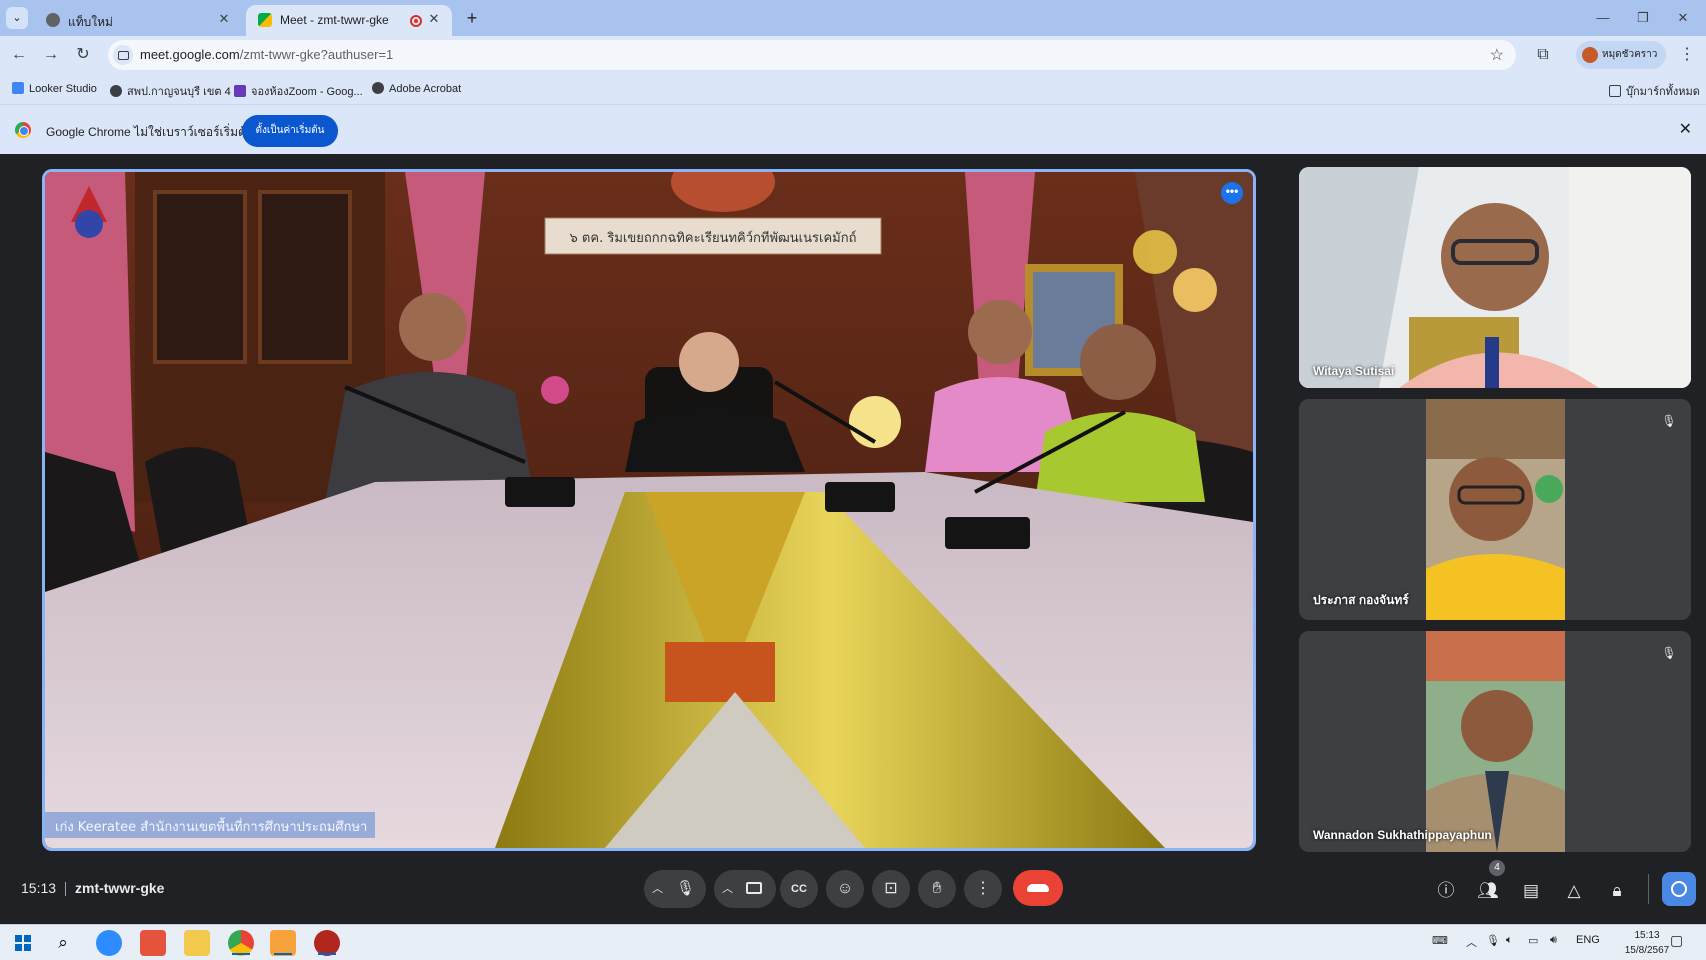 The image size is (1706, 960). I want to click on bookmark-adobe-acrobat: Adobe Acrobat, so click(416, 88).